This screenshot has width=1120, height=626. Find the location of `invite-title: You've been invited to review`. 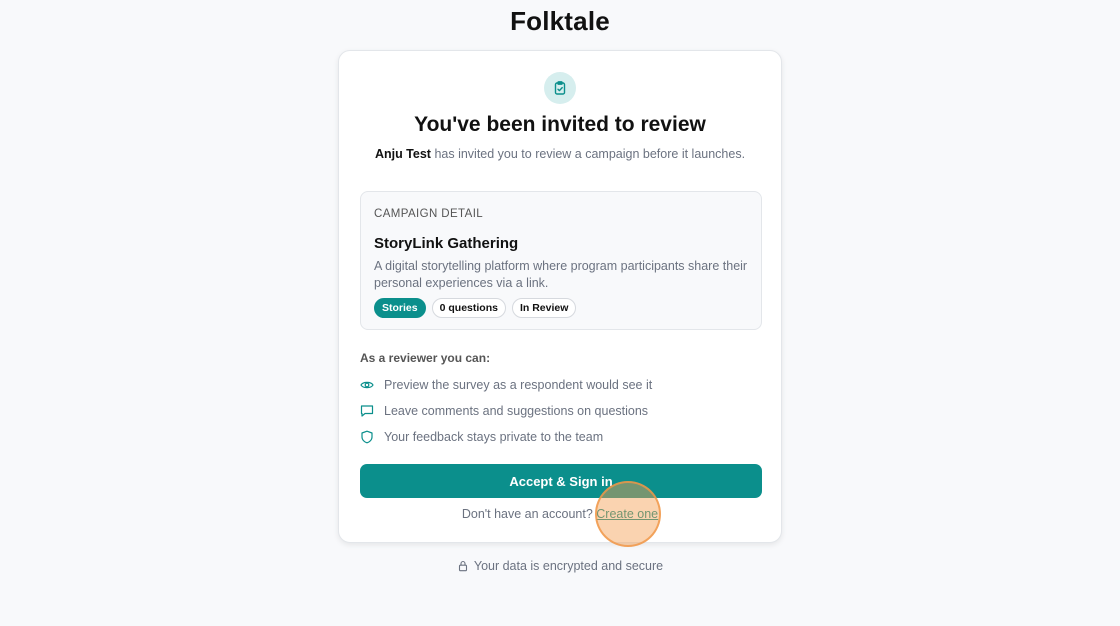

invite-title: You've been invited to review is located at coordinates (560, 124).